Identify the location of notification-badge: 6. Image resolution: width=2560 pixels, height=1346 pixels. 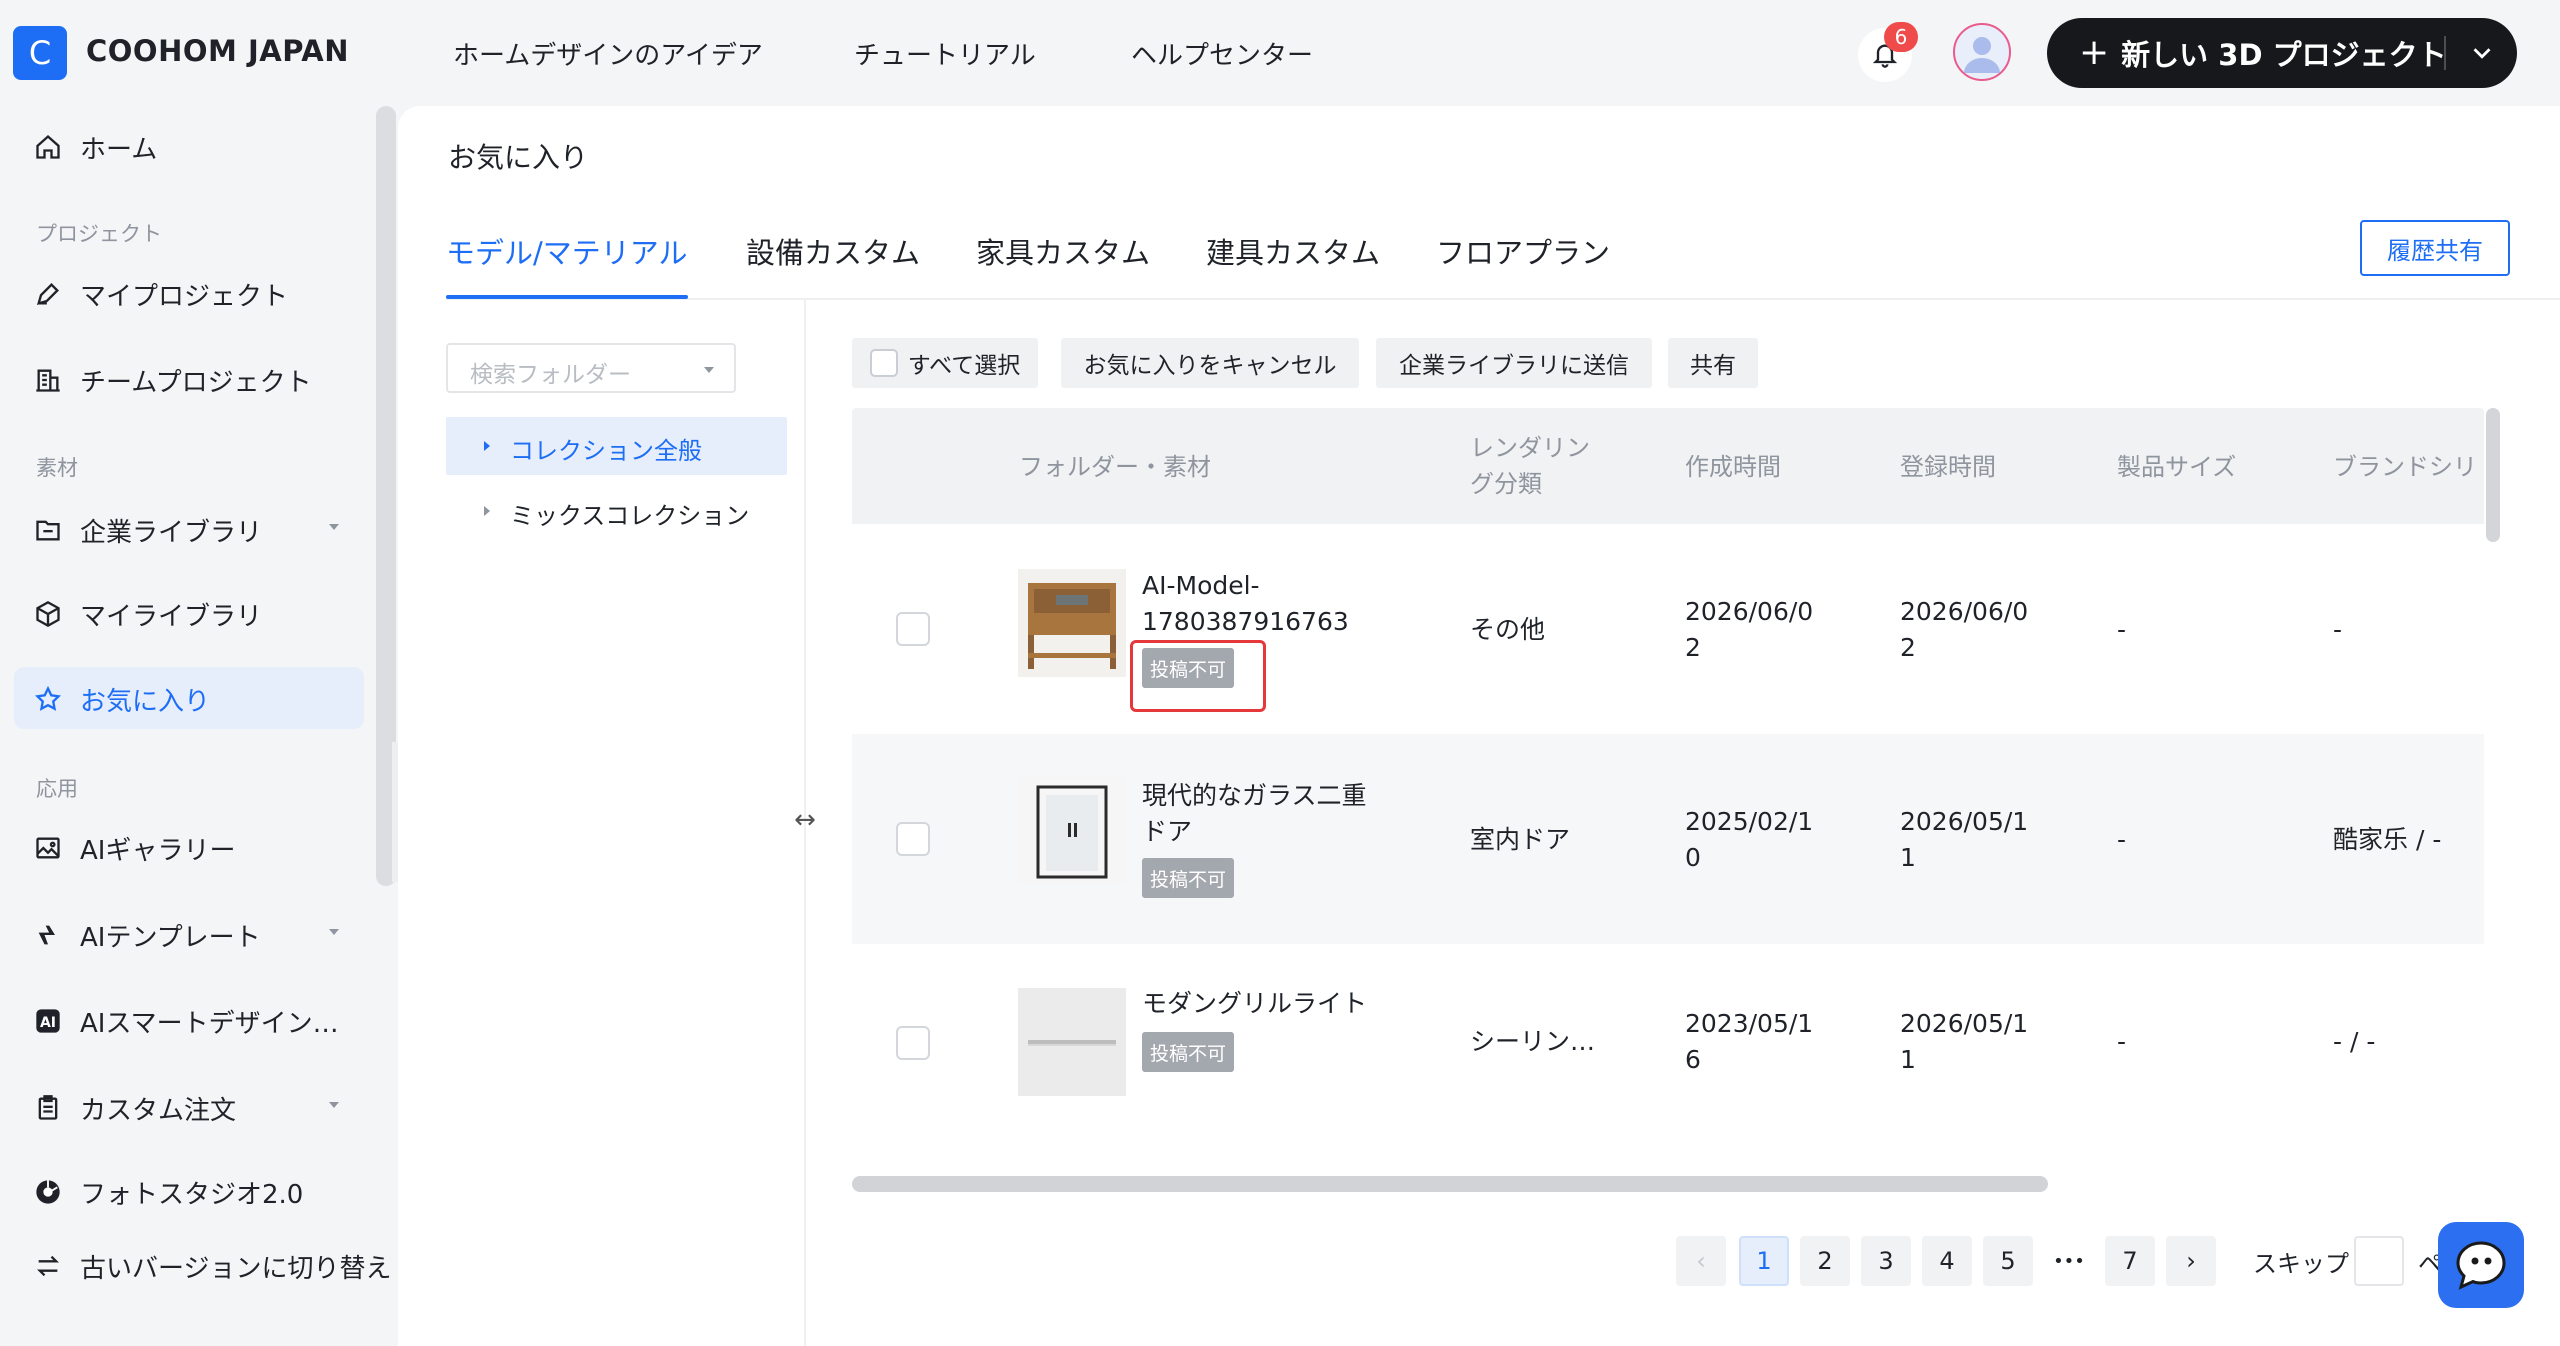
(1901, 37).